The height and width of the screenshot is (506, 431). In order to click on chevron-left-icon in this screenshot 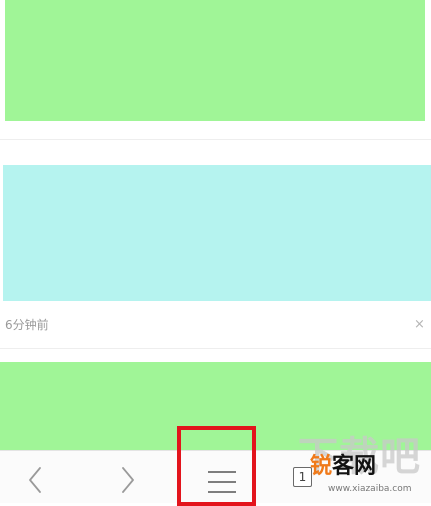, I will do `click(35, 480)`.